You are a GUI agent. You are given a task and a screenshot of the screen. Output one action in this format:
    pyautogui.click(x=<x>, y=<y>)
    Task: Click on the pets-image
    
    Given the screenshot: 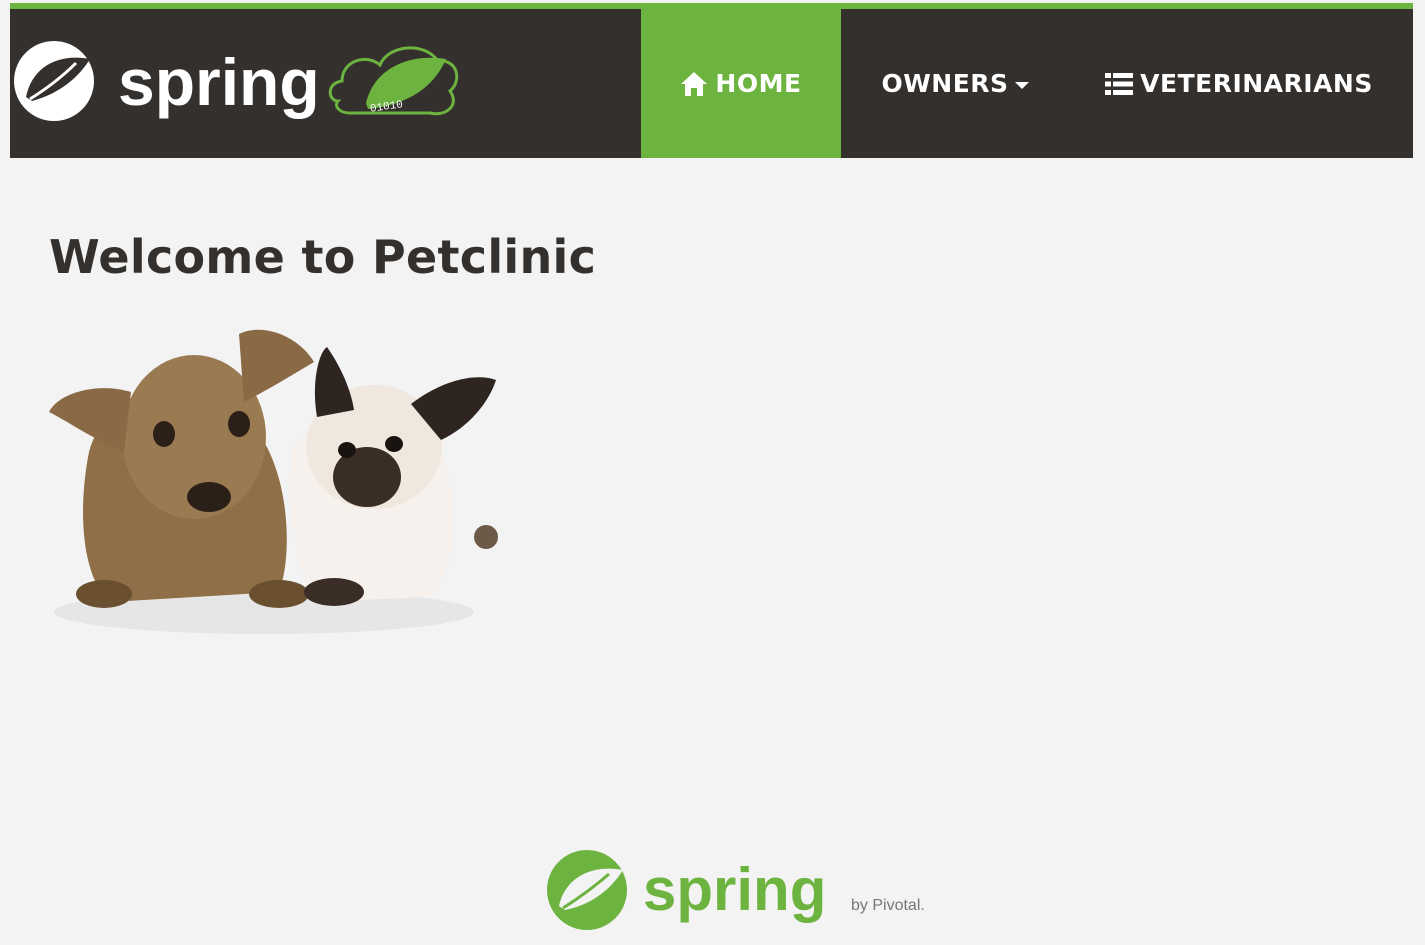 What is the action you would take?
    pyautogui.click(x=273, y=481)
    